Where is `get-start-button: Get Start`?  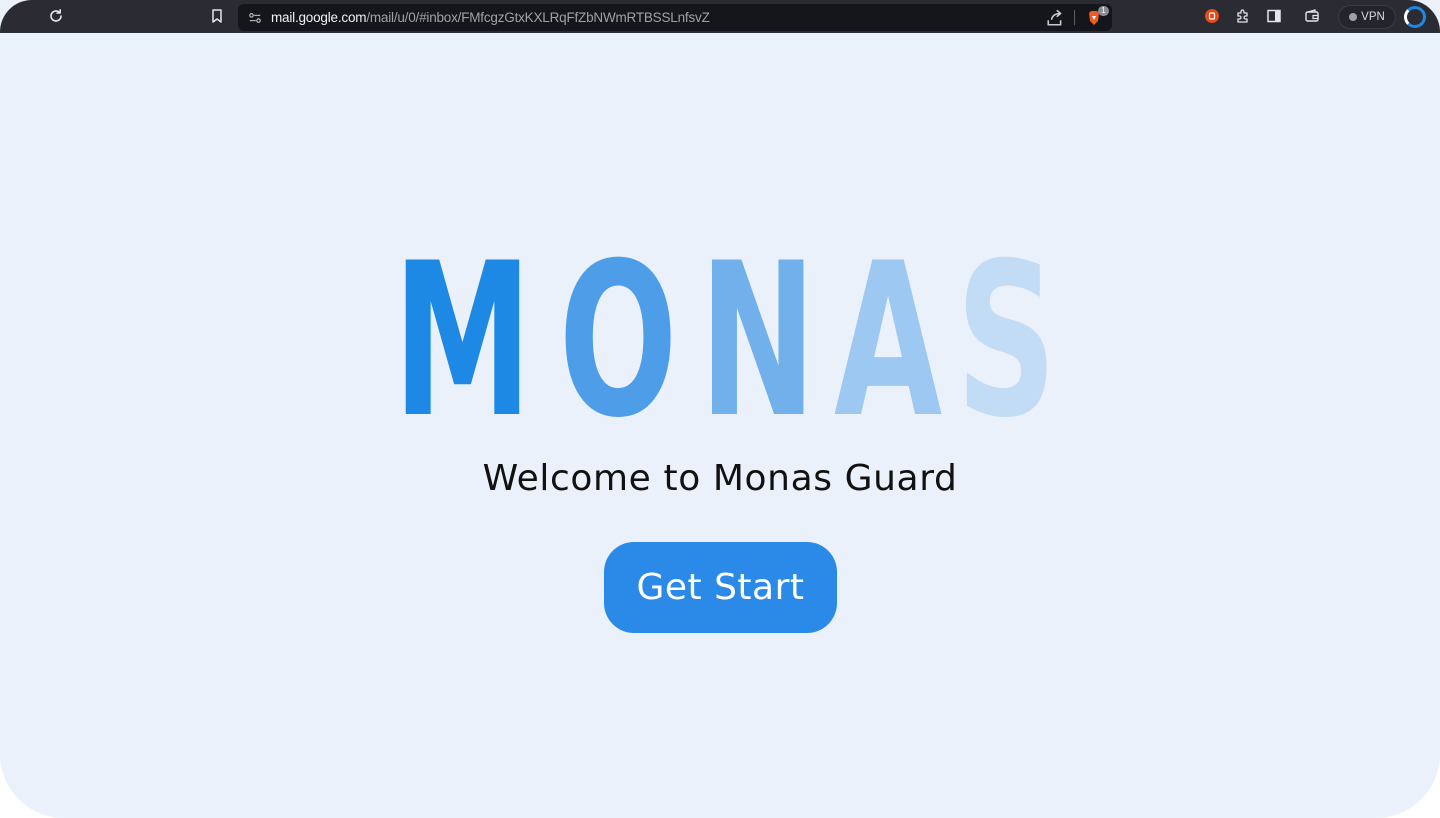 get-start-button: Get Start is located at coordinates (720, 587).